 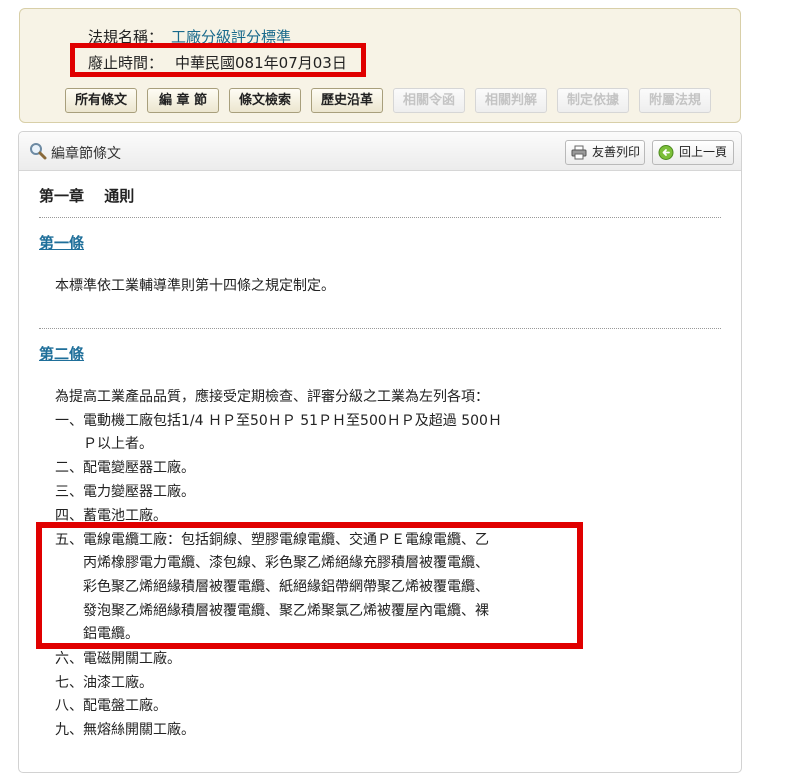 I want to click on back-label: 回上一頁, so click(x=703, y=152).